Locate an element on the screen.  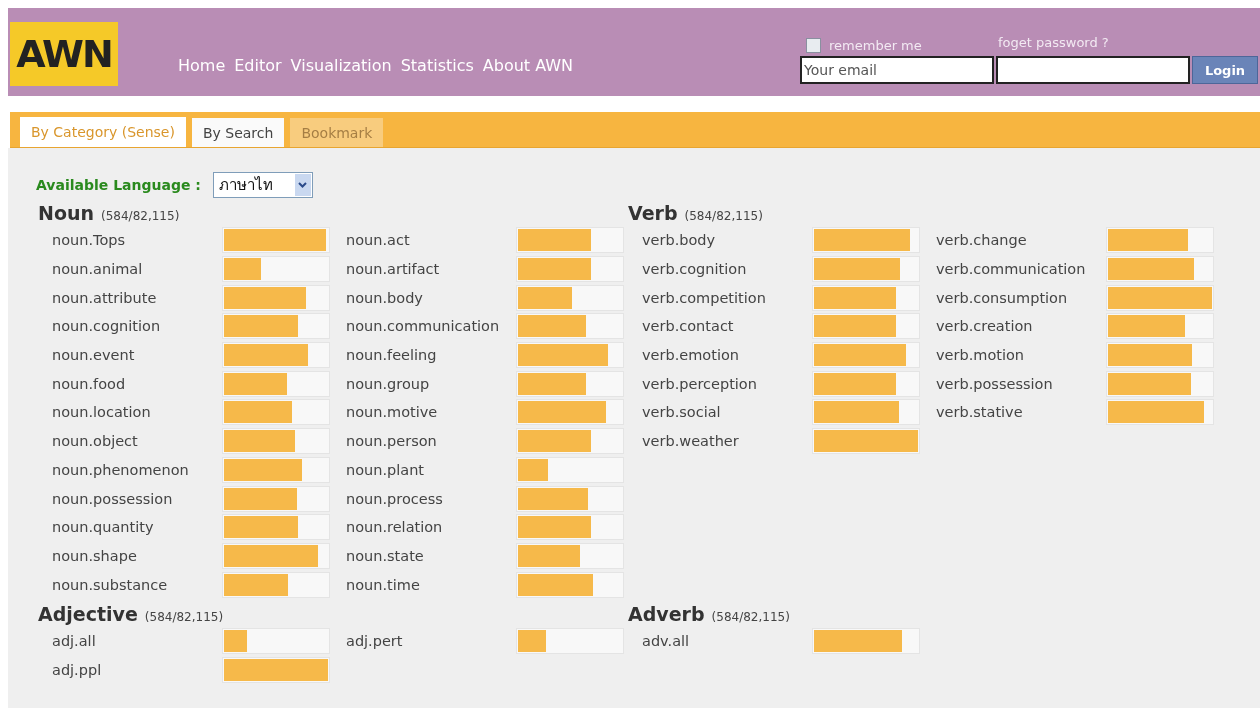
category-link: verb.body is located at coordinates (727, 240).